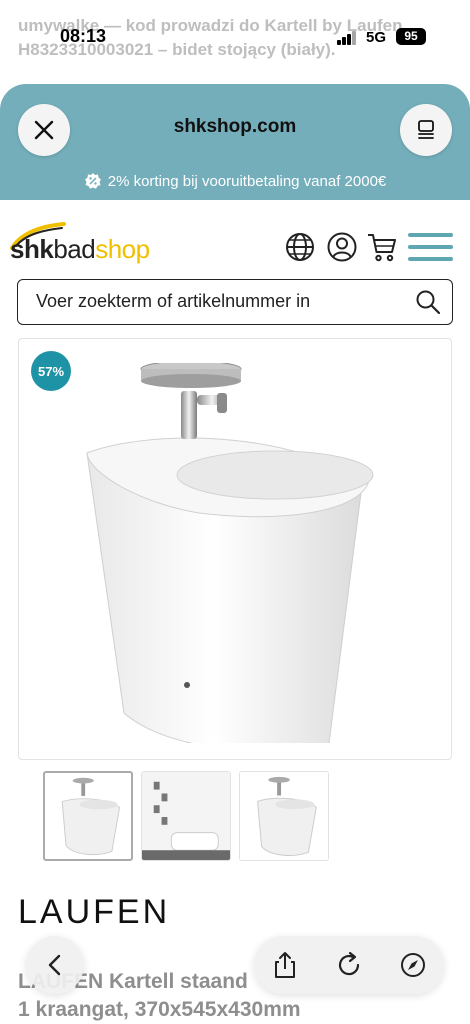 The height and width of the screenshot is (1024, 470). Describe the element at coordinates (300, 247) in the screenshot. I see `globe-icon` at that location.